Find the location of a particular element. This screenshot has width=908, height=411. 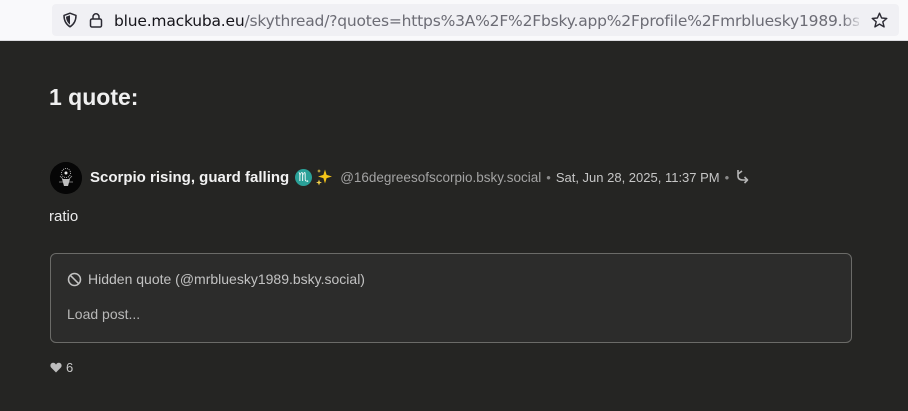

avatar-image is located at coordinates (66, 178).